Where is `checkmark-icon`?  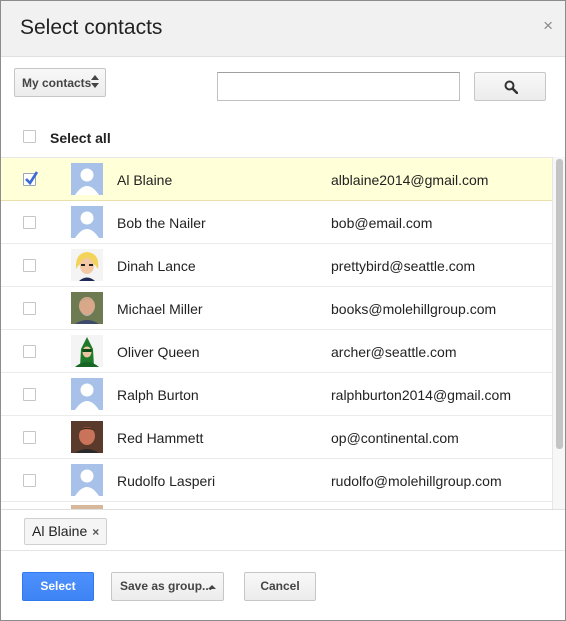 checkmark-icon is located at coordinates (32, 178).